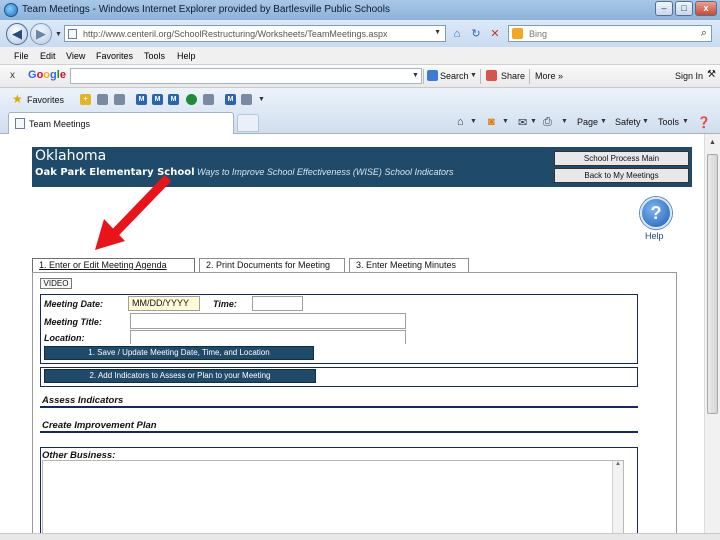 The image size is (720, 540). What do you see at coordinates (41, 34) in the screenshot?
I see `forward-button: ▶` at bounding box center [41, 34].